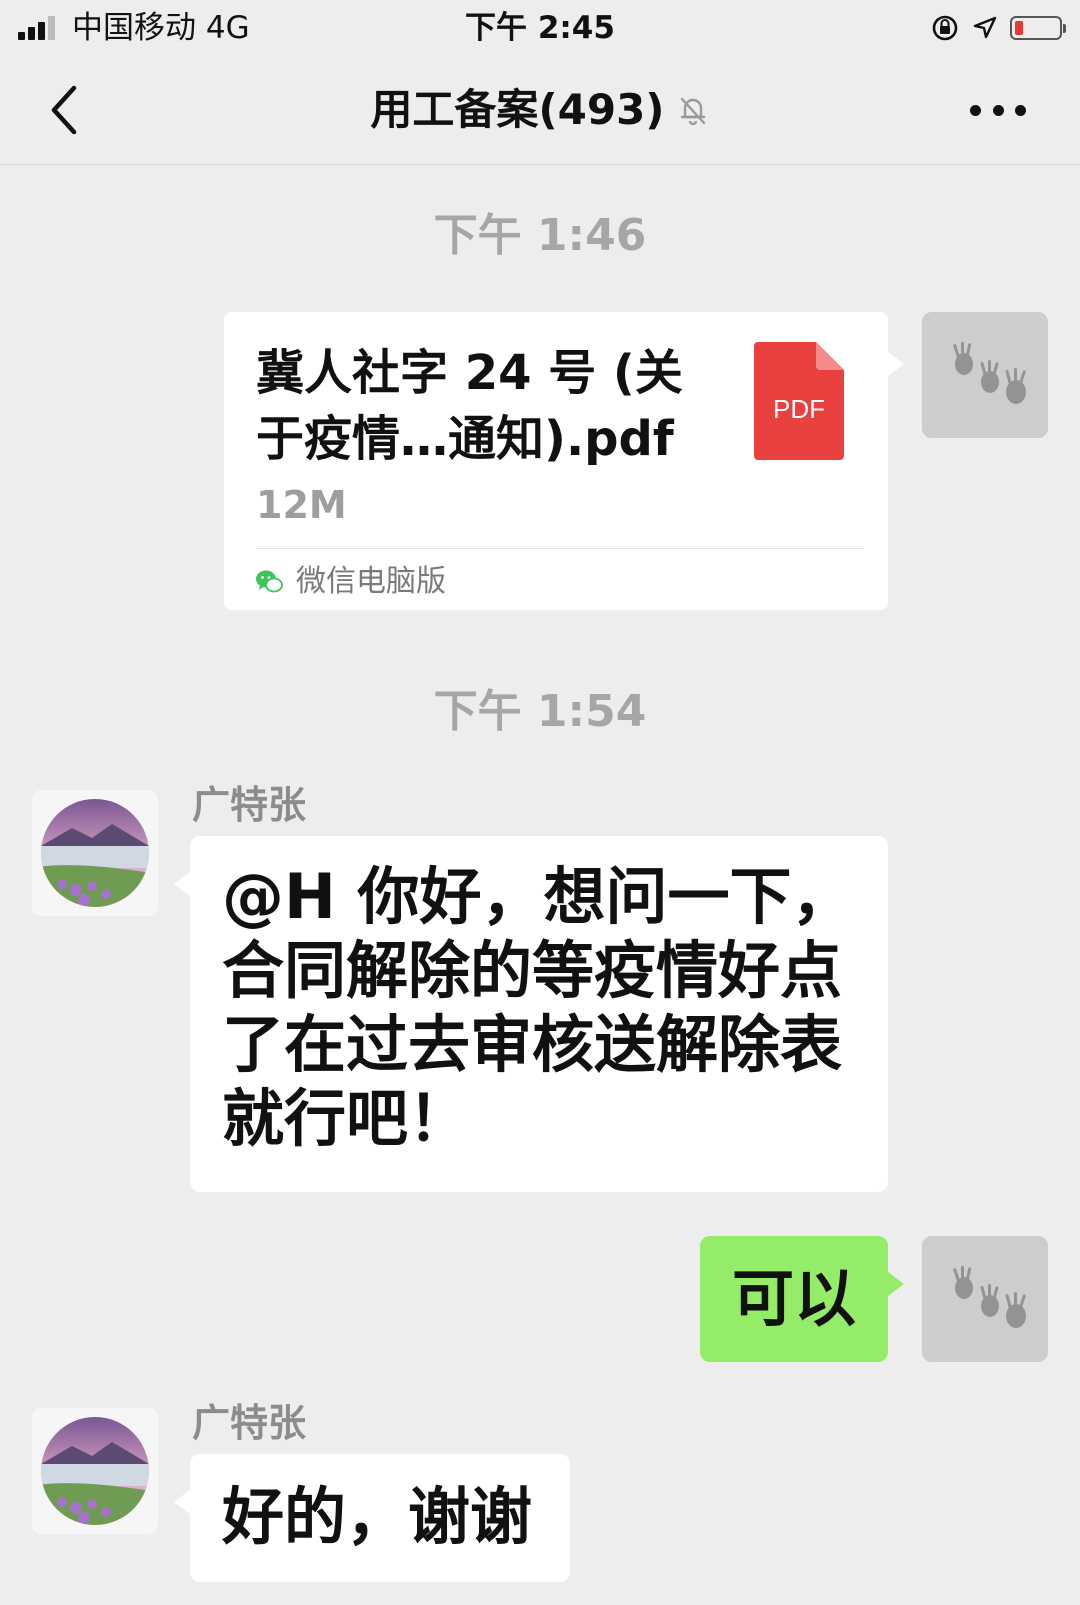  Describe the element at coordinates (794, 1298) in the screenshot. I see `message-text: 可以` at that location.